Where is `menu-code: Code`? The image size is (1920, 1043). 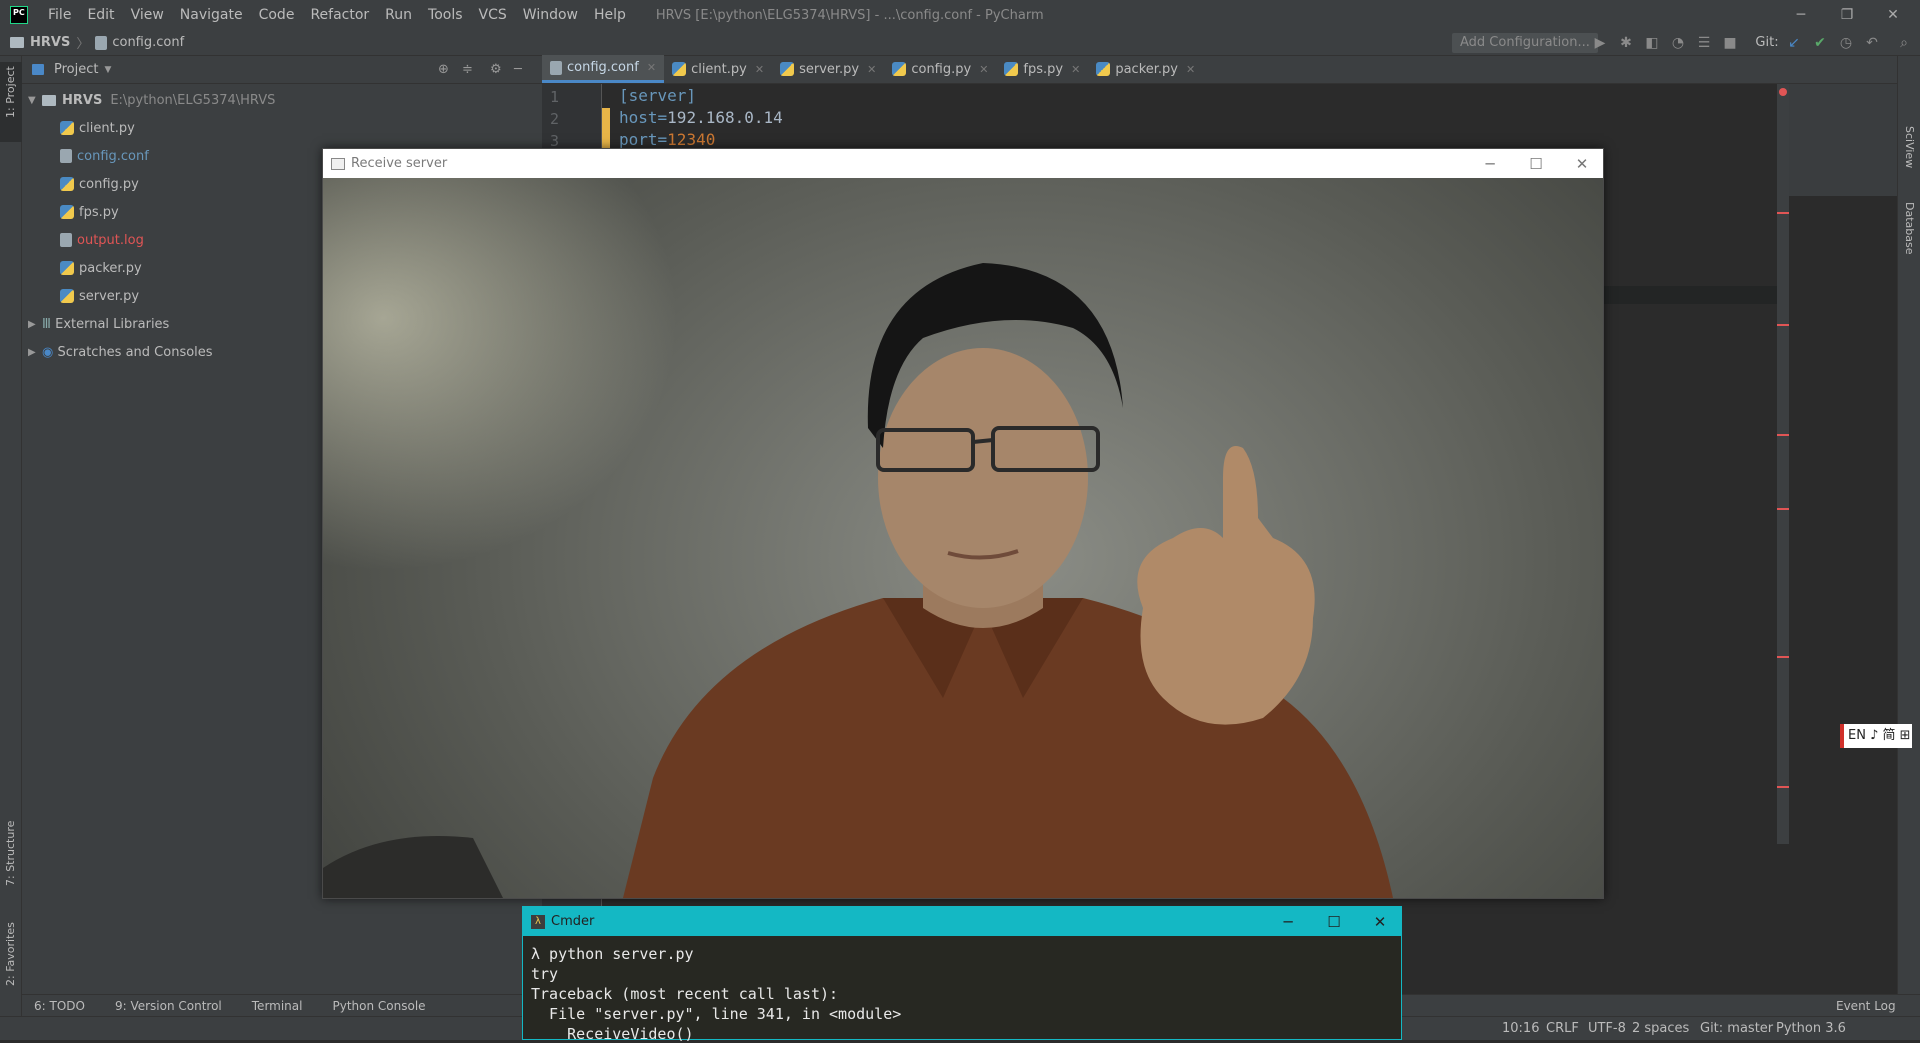 menu-code: Code is located at coordinates (277, 15).